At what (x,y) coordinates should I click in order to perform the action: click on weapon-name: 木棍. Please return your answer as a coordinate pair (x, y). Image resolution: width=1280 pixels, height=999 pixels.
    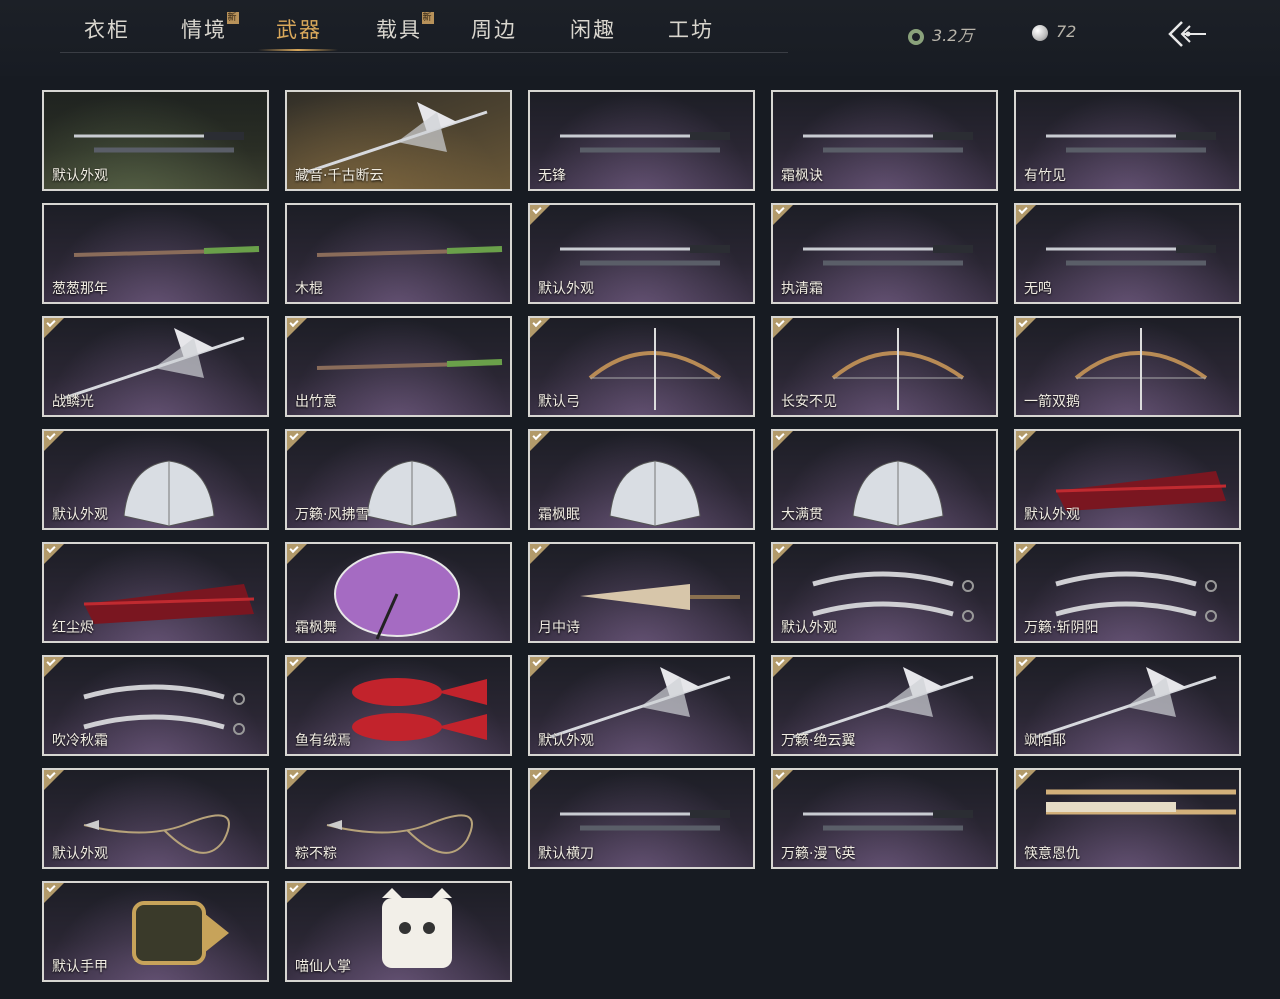
    Looking at the image, I should click on (309, 289).